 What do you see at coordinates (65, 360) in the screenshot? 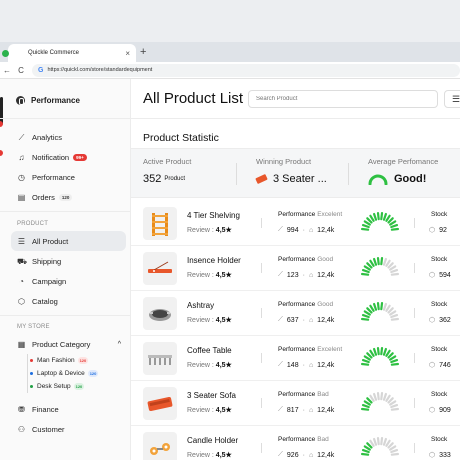
I see `sub-item-man-fashion: Man Fashion 120` at bounding box center [65, 360].